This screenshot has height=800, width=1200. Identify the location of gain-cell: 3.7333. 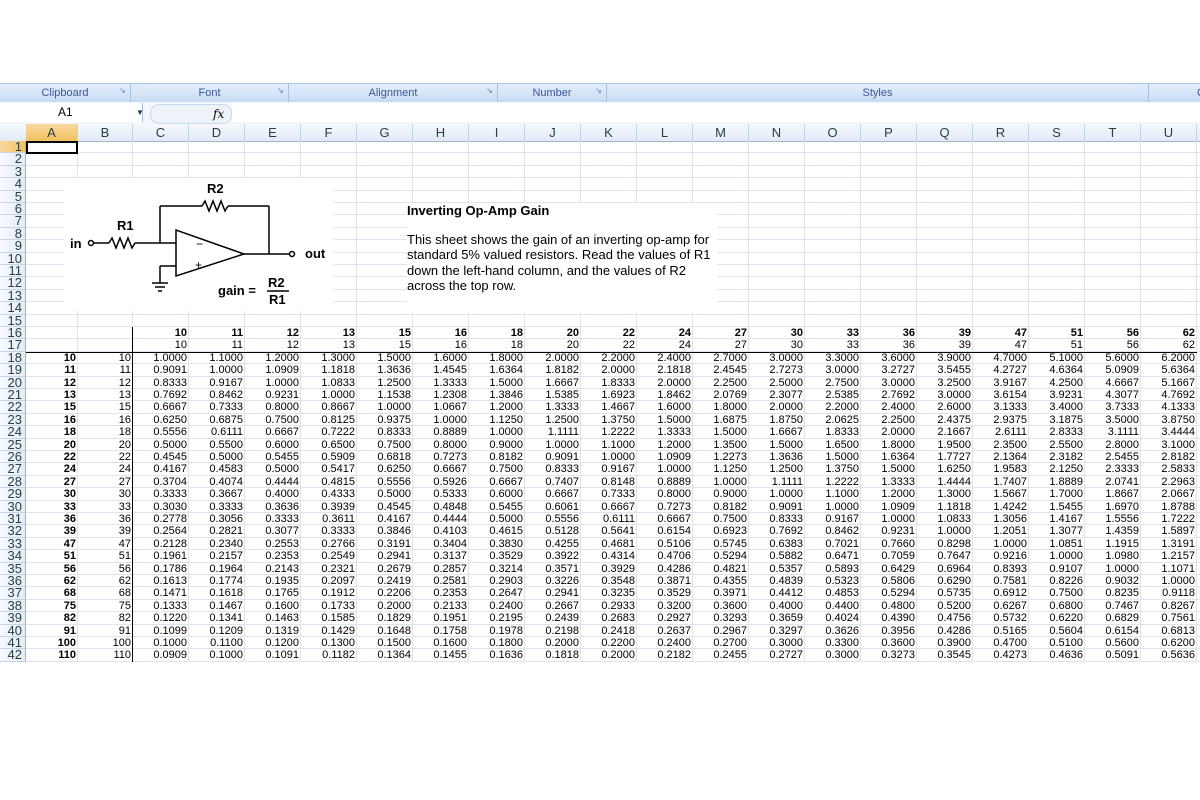
(1113, 407).